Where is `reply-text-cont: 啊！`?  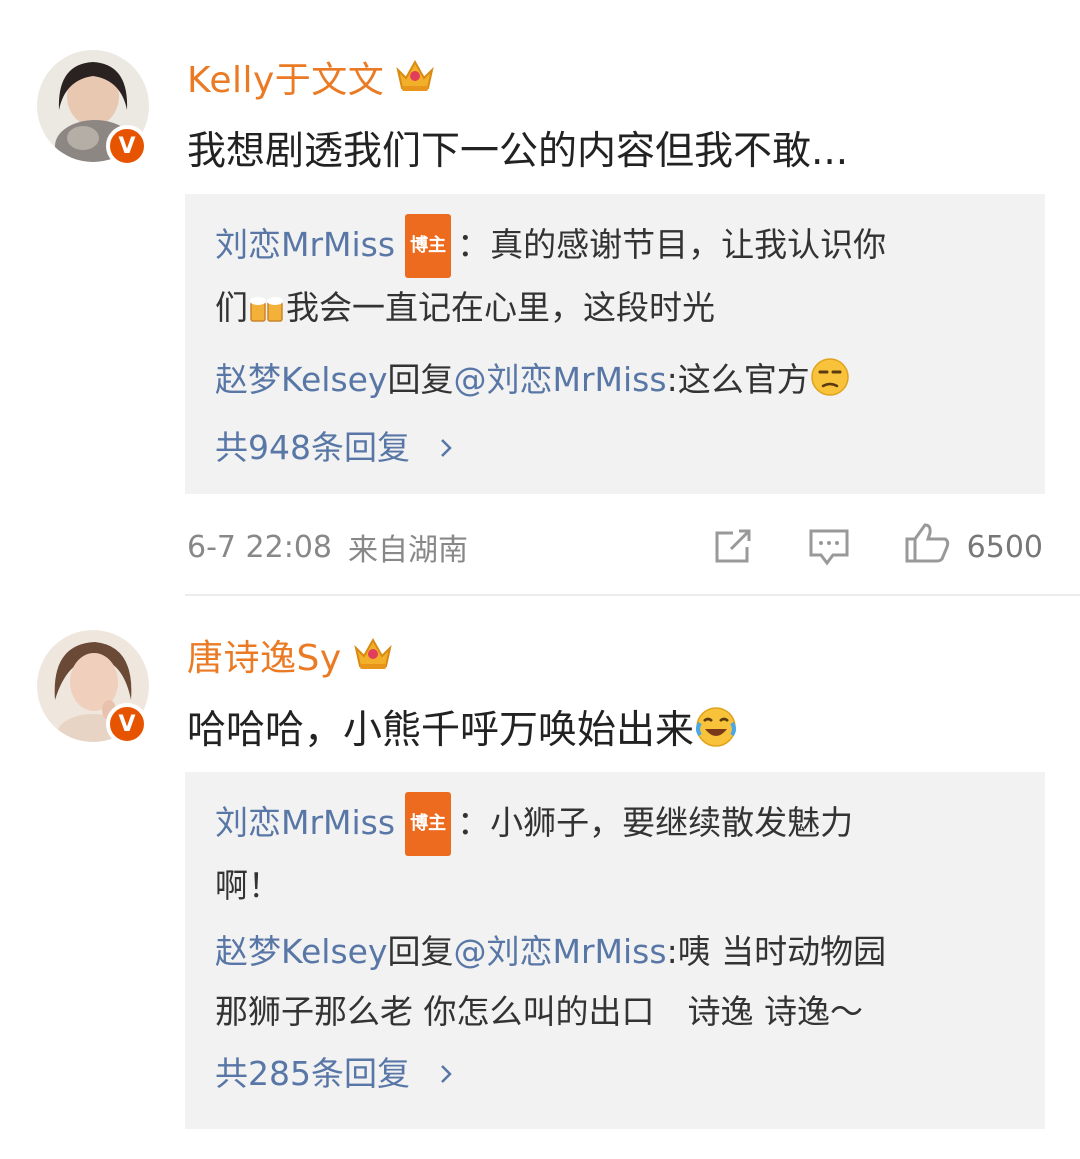 reply-text-cont: 啊！ is located at coordinates (248, 885).